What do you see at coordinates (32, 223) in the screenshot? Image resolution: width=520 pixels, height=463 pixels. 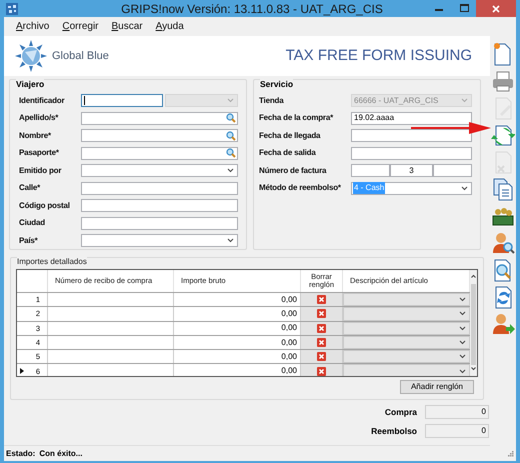 I see `field-label: Ciudad` at bounding box center [32, 223].